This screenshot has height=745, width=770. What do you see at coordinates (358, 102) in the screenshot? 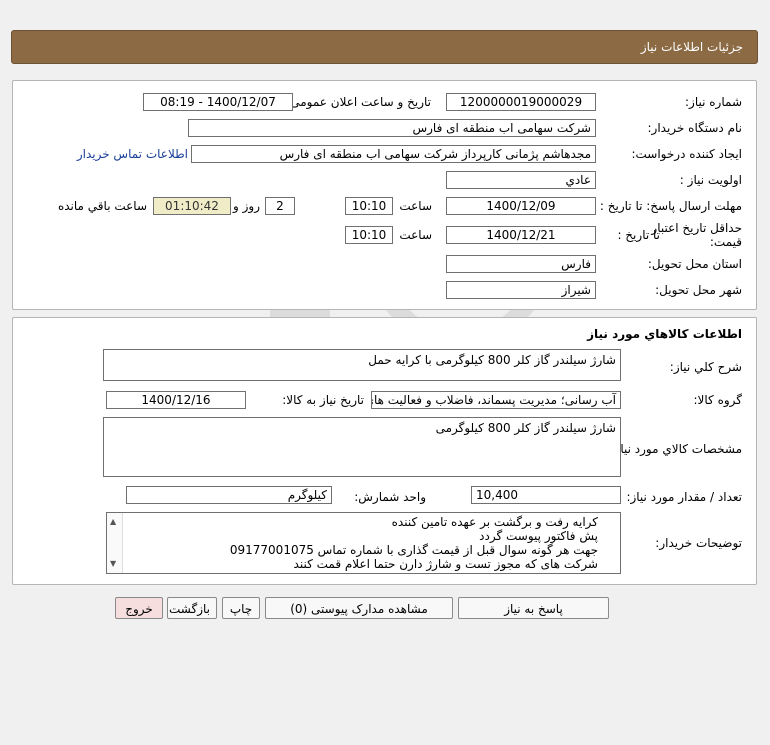
I see `announce-label: تاریخ و ساعت اعلان عمومی:` at bounding box center [358, 102].